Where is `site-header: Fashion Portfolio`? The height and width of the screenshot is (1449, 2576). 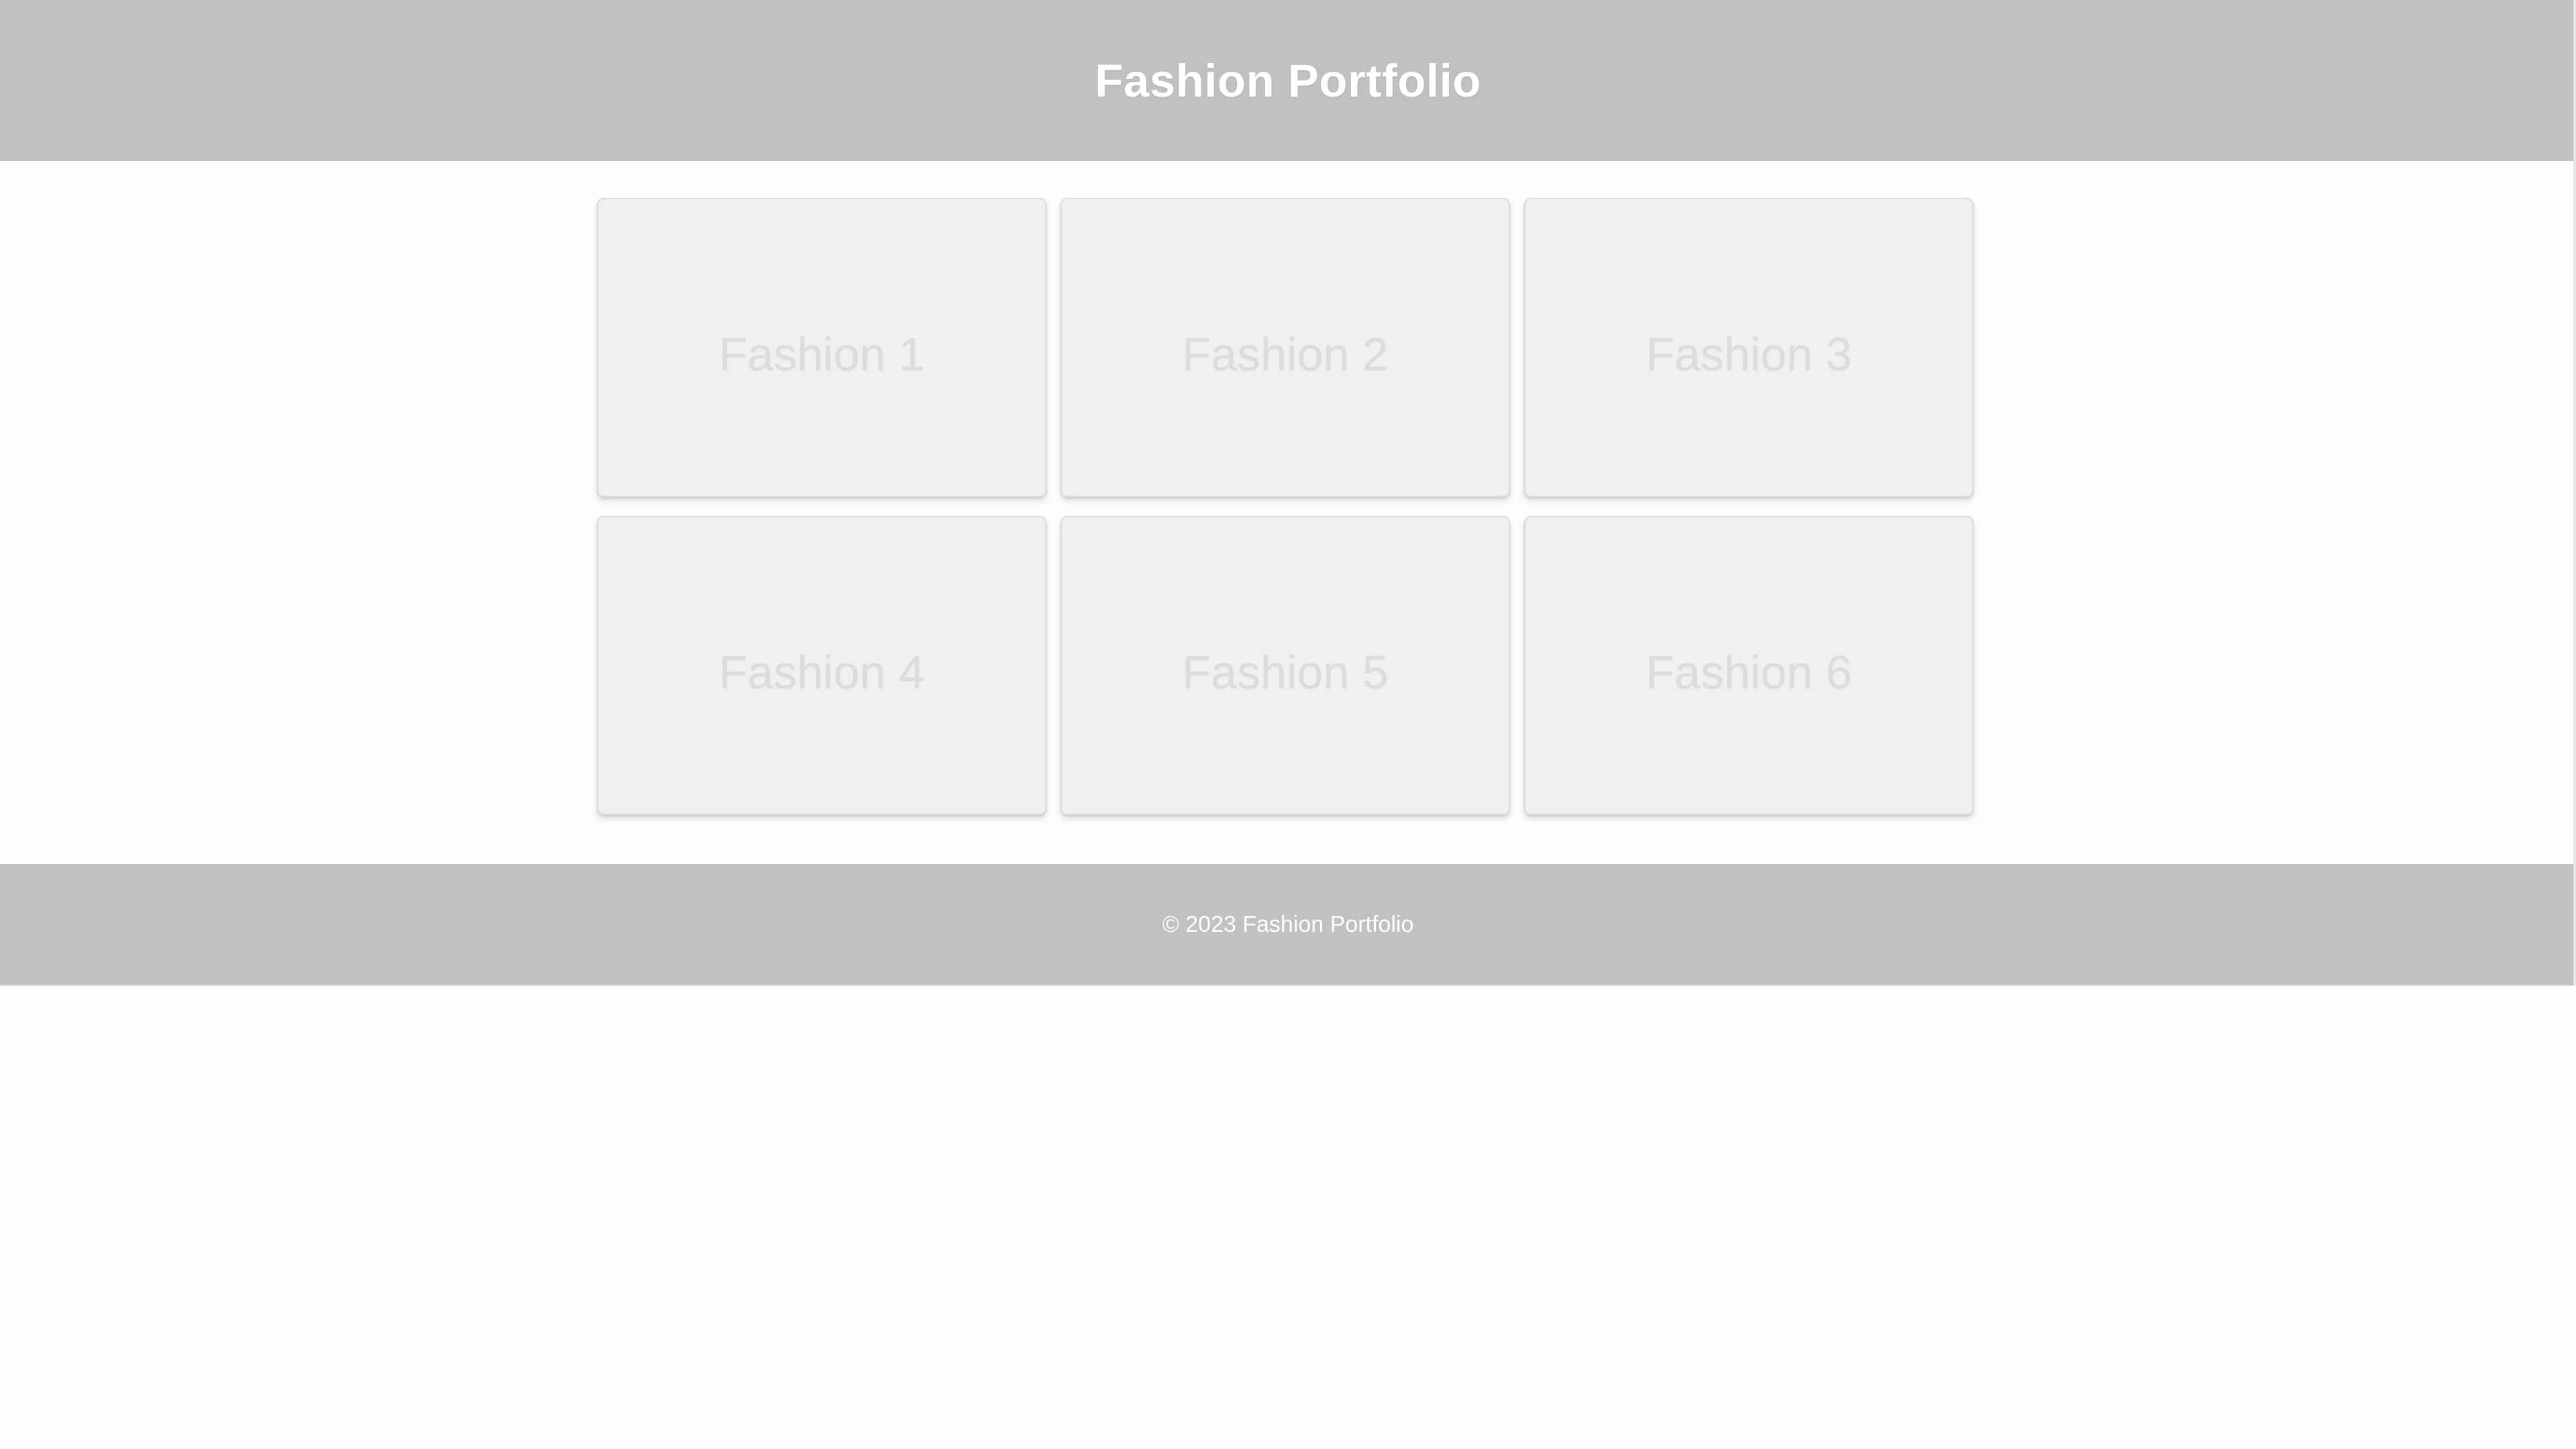
site-header: Fashion Portfolio is located at coordinates (1288, 80).